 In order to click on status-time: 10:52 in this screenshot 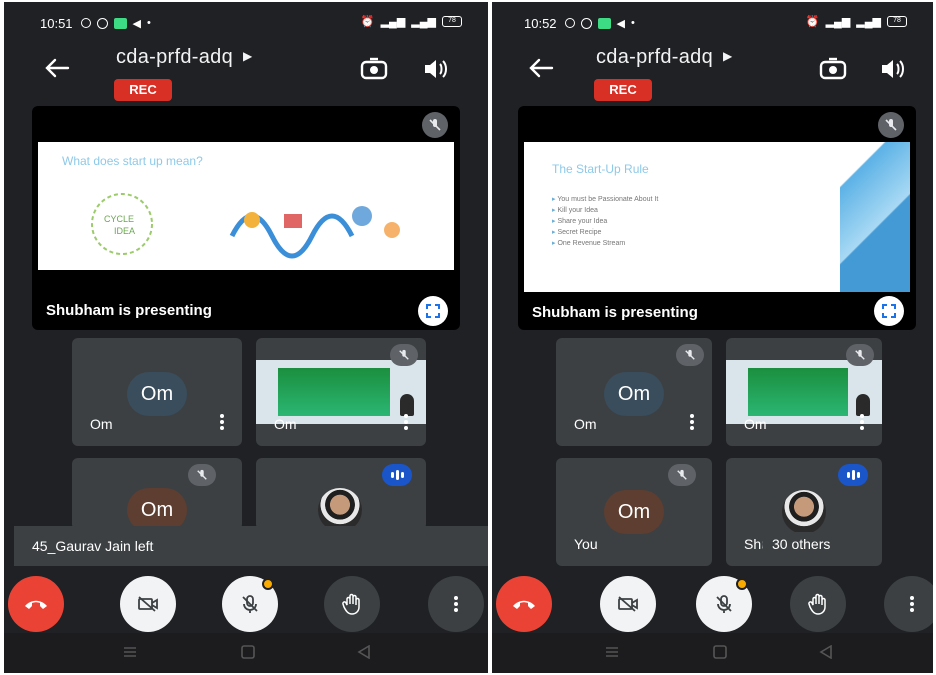, I will do `click(540, 23)`.